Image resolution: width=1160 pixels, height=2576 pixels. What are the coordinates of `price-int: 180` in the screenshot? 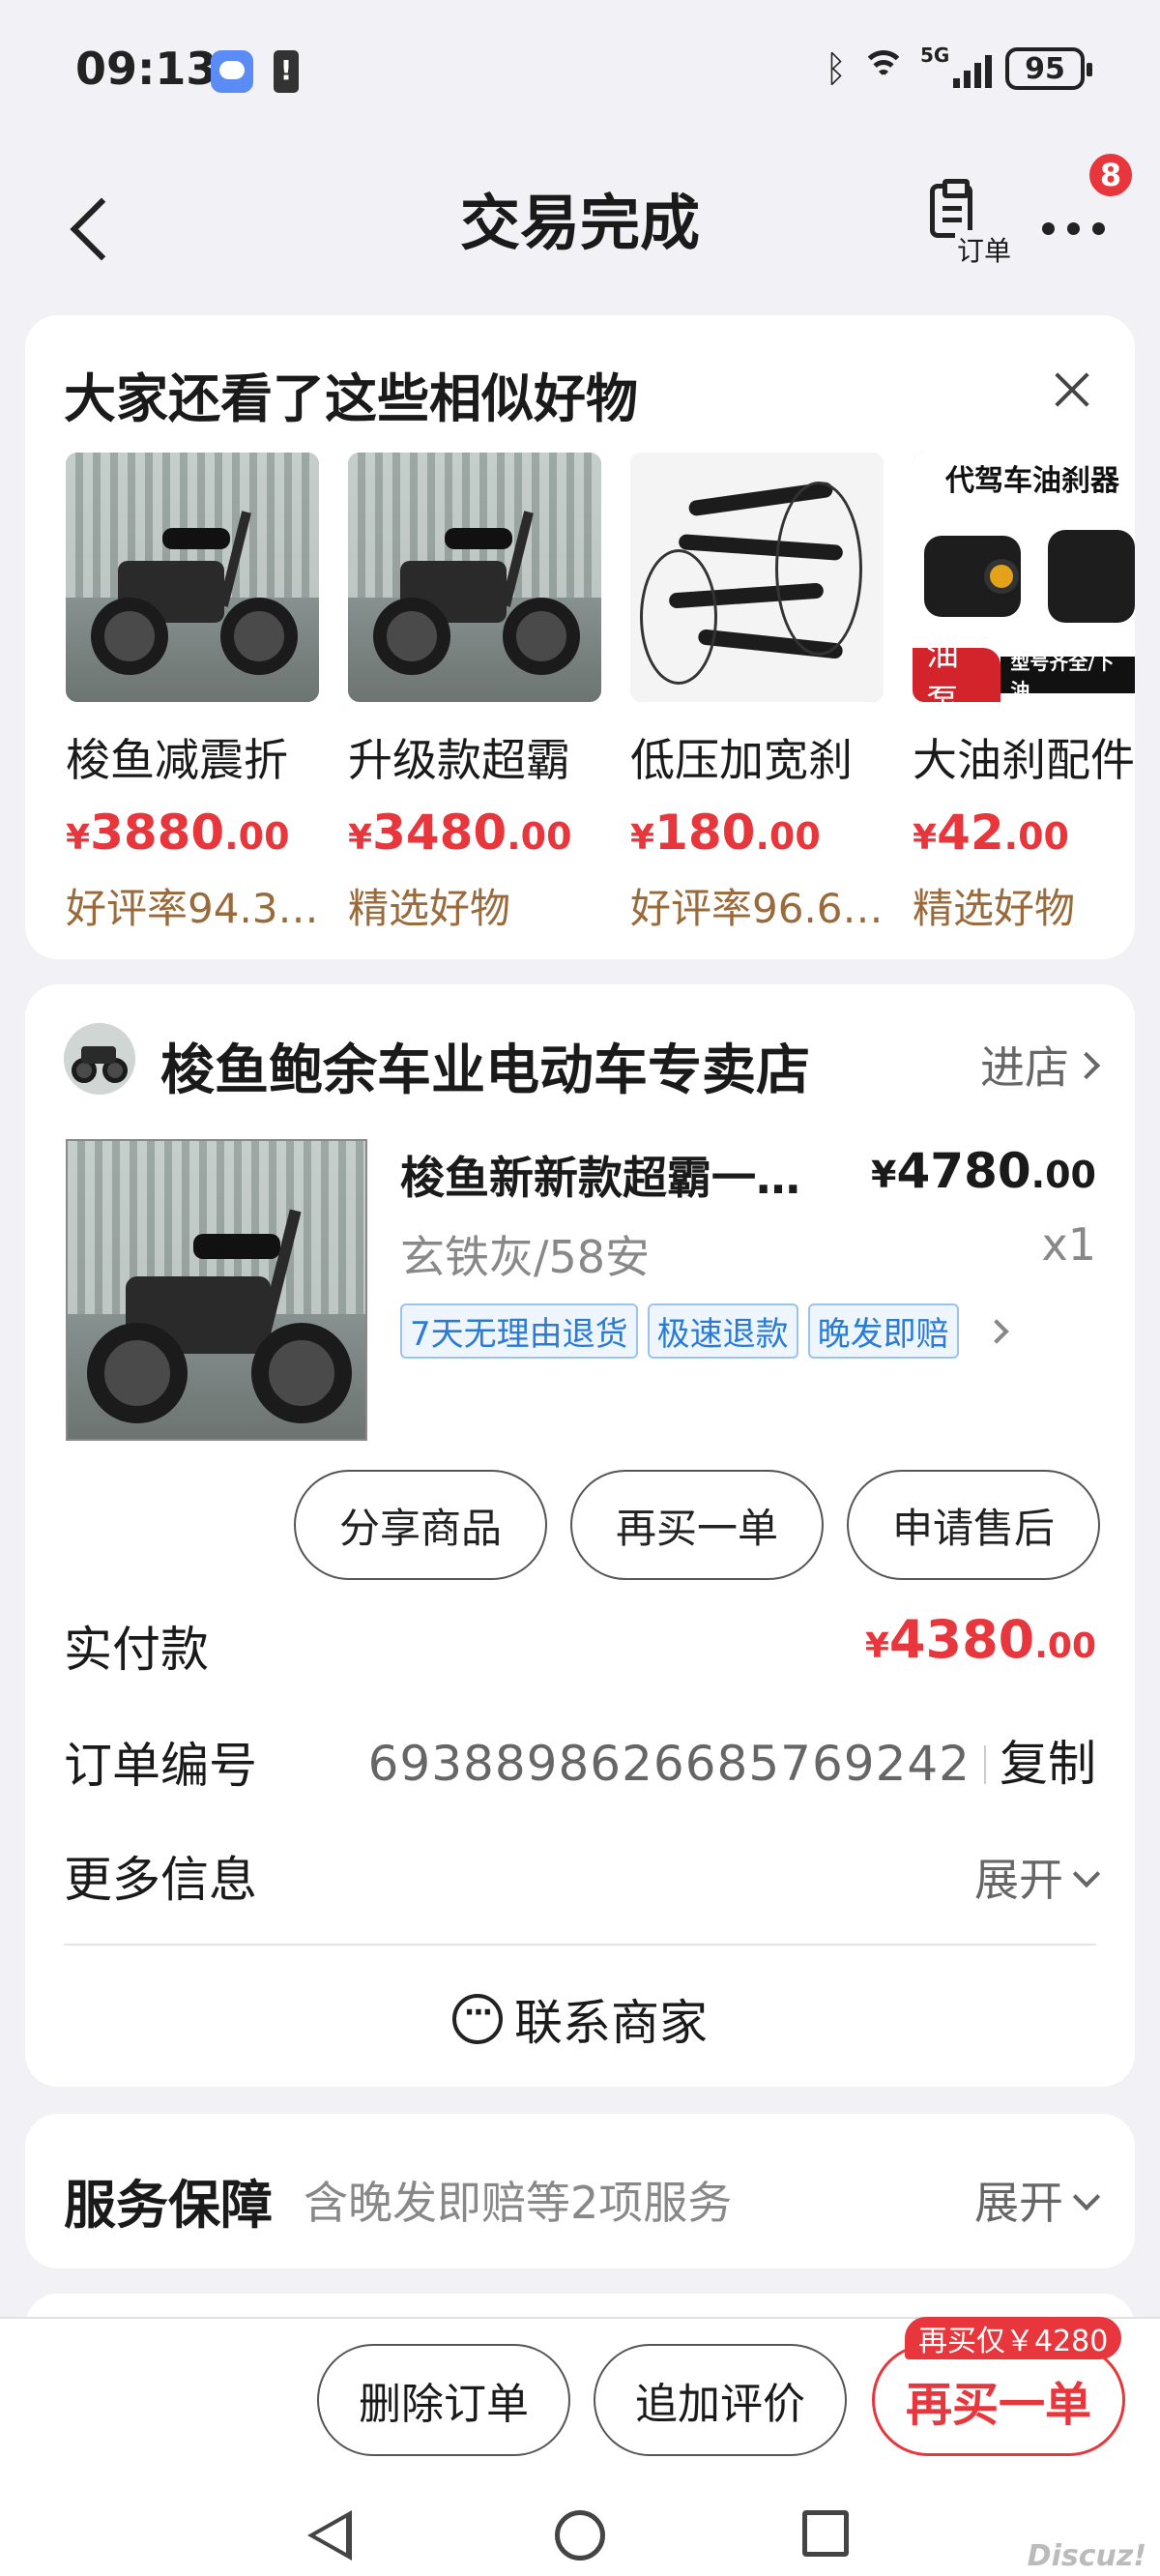 It's located at (705, 833).